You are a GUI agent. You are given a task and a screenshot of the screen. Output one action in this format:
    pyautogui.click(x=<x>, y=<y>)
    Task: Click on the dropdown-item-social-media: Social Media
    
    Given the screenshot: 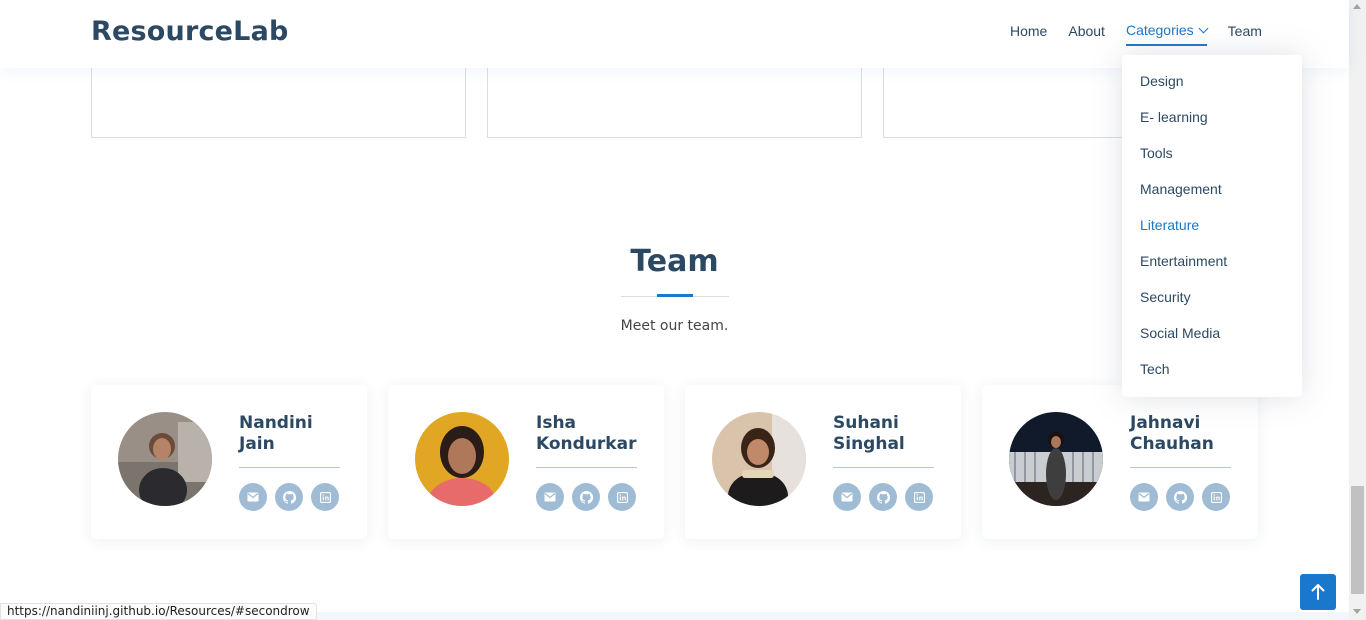 What is the action you would take?
    pyautogui.click(x=1212, y=333)
    